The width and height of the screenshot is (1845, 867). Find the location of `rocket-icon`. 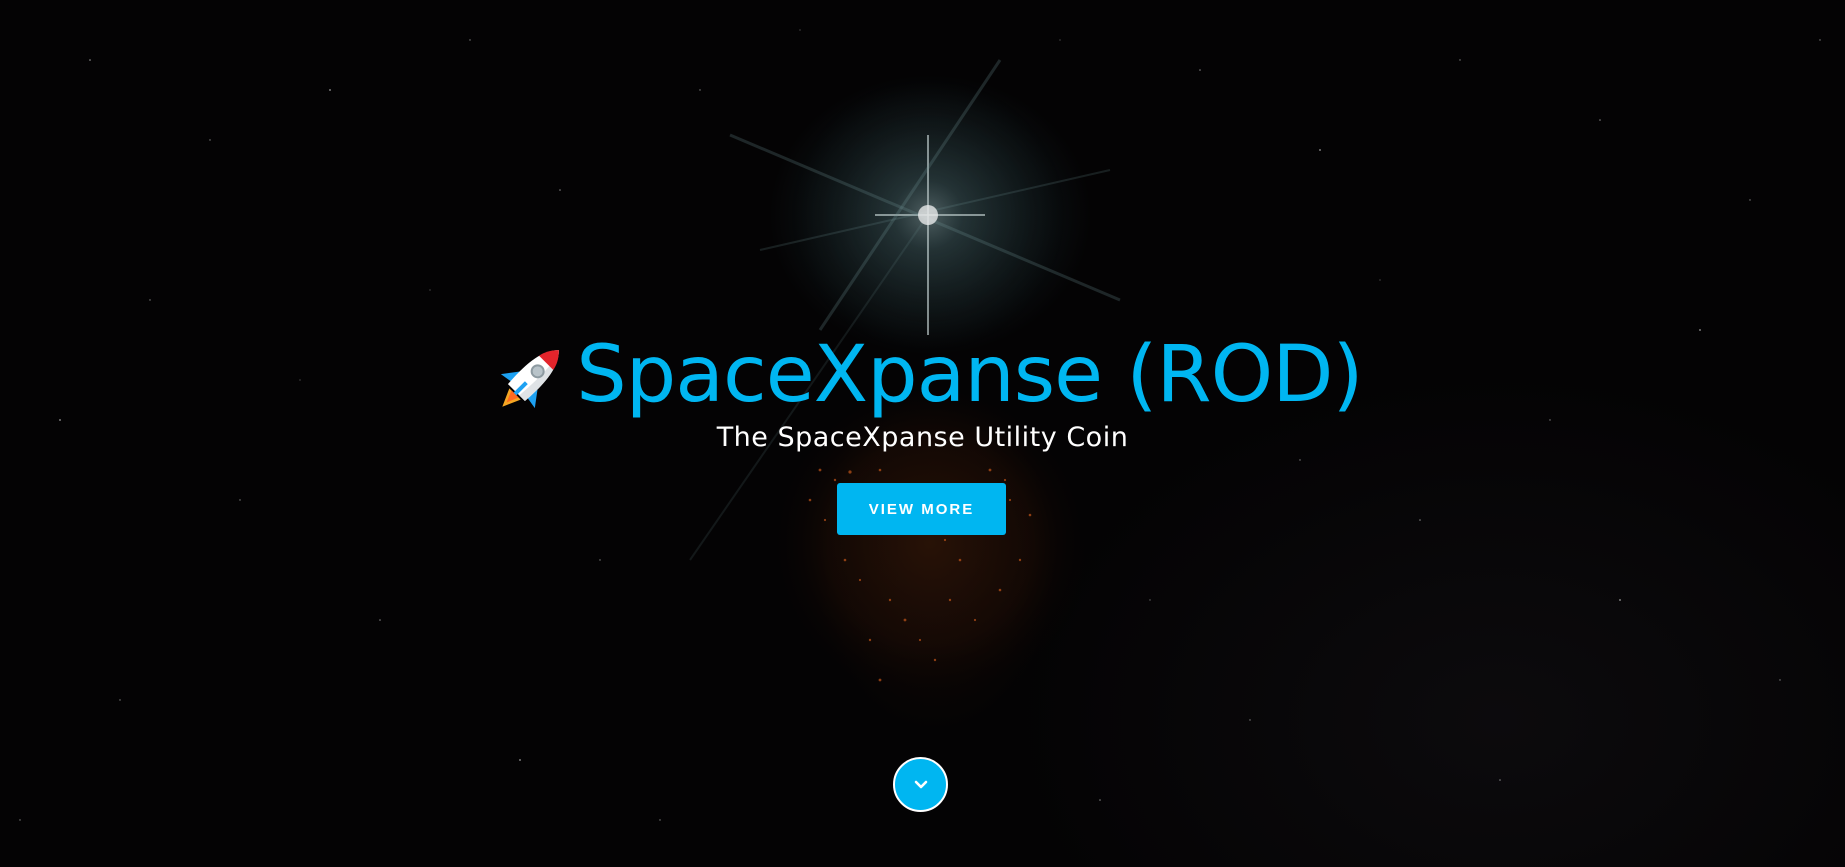

rocket-icon is located at coordinates (529, 379).